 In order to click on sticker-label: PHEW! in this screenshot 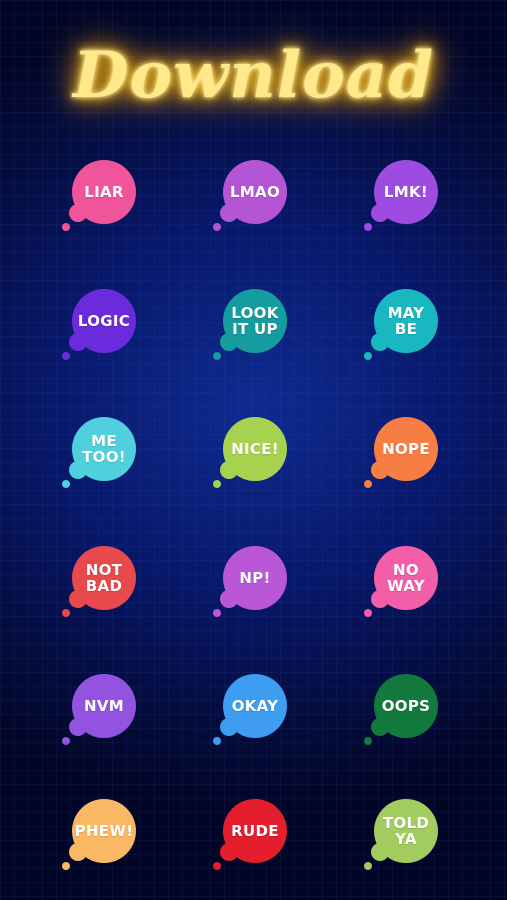, I will do `click(104, 831)`.